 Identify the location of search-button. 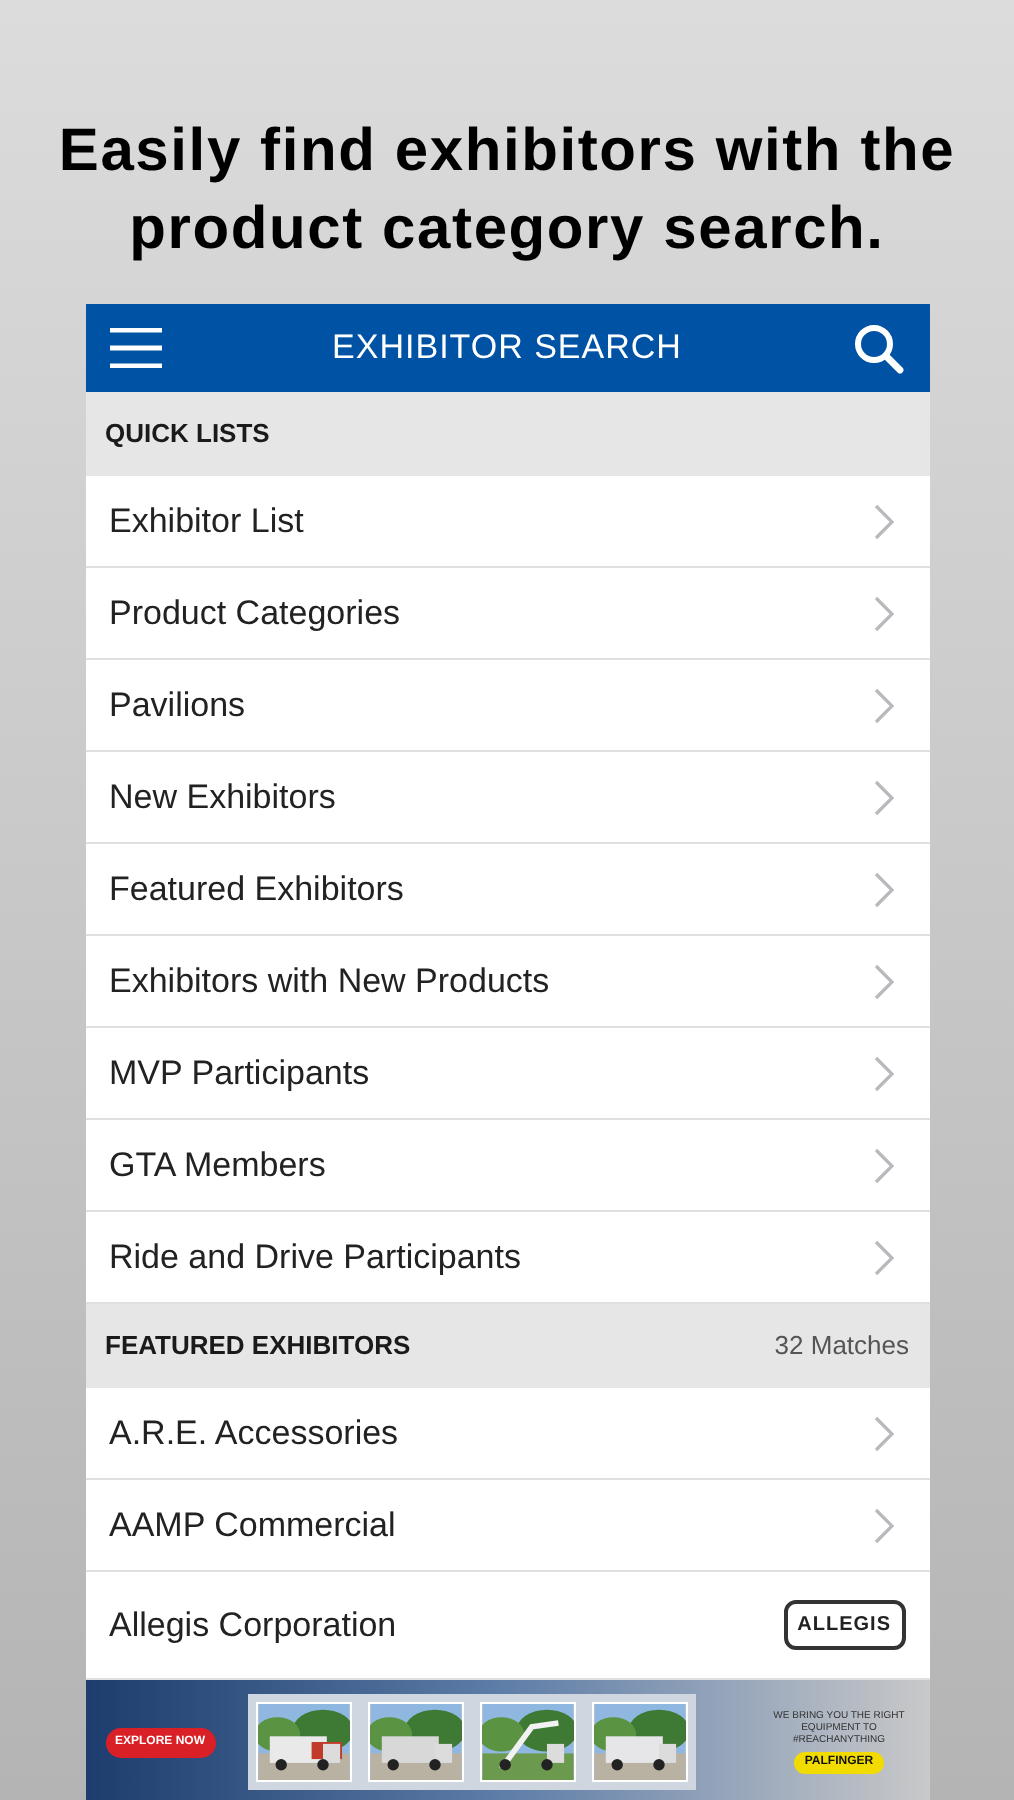
(878, 348).